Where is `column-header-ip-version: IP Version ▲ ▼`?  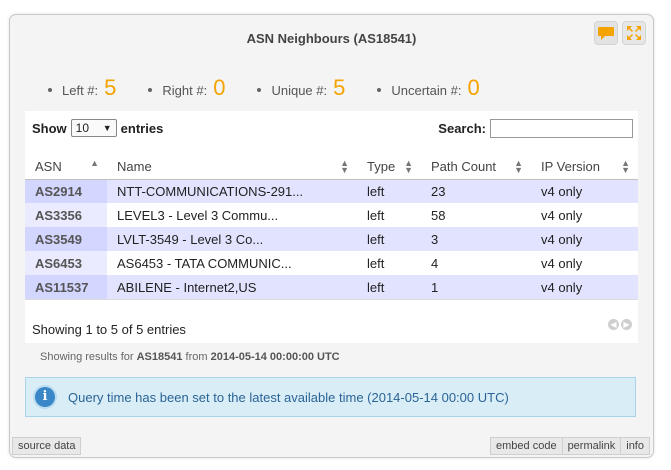 column-header-ip-version: IP Version ▲ ▼ is located at coordinates (584, 167).